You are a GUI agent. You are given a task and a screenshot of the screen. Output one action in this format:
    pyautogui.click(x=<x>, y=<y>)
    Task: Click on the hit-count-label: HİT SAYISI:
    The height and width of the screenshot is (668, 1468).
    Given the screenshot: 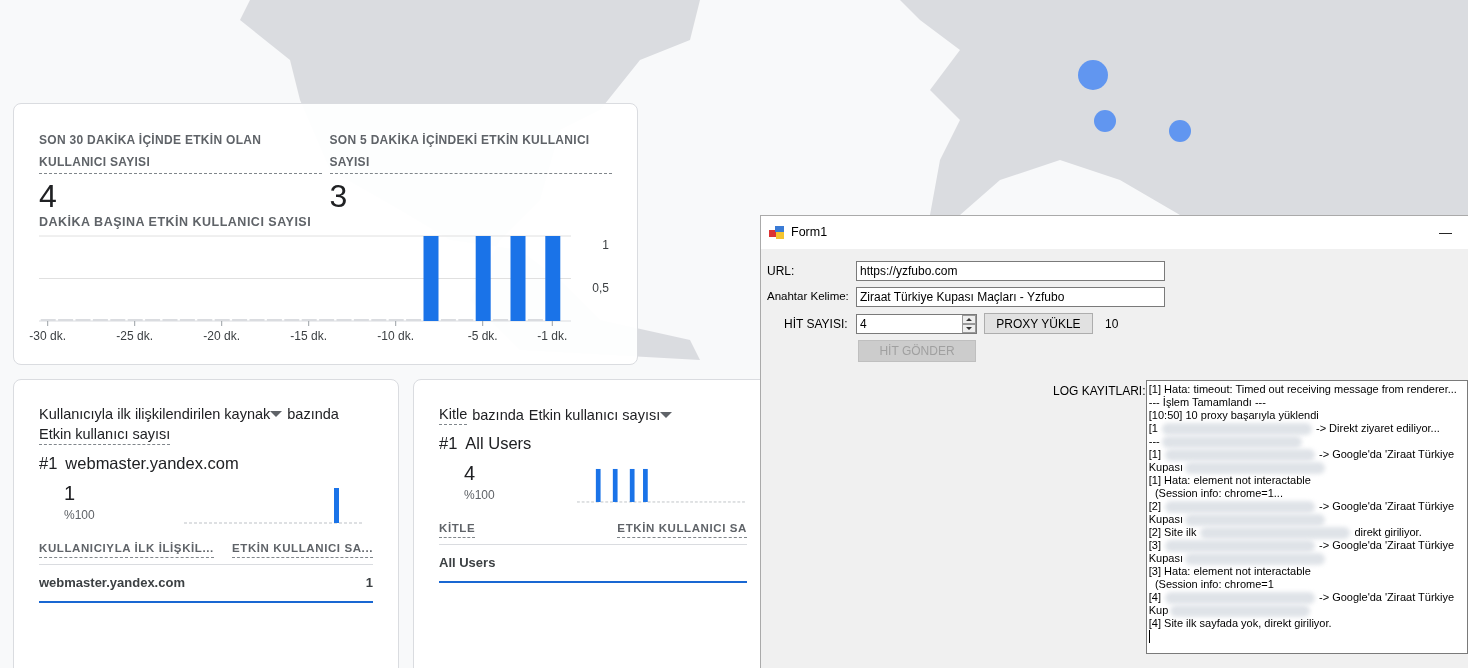 What is the action you would take?
    pyautogui.click(x=816, y=324)
    